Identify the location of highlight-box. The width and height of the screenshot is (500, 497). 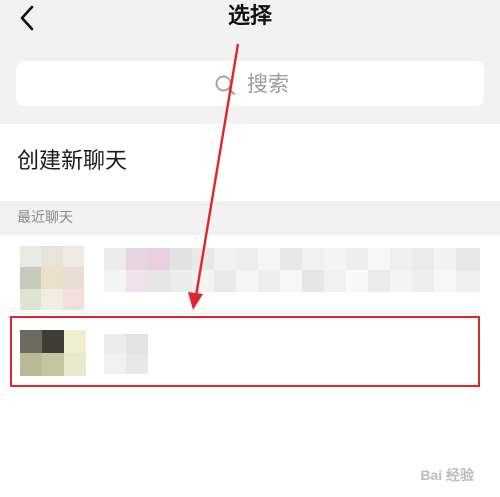
(245, 351).